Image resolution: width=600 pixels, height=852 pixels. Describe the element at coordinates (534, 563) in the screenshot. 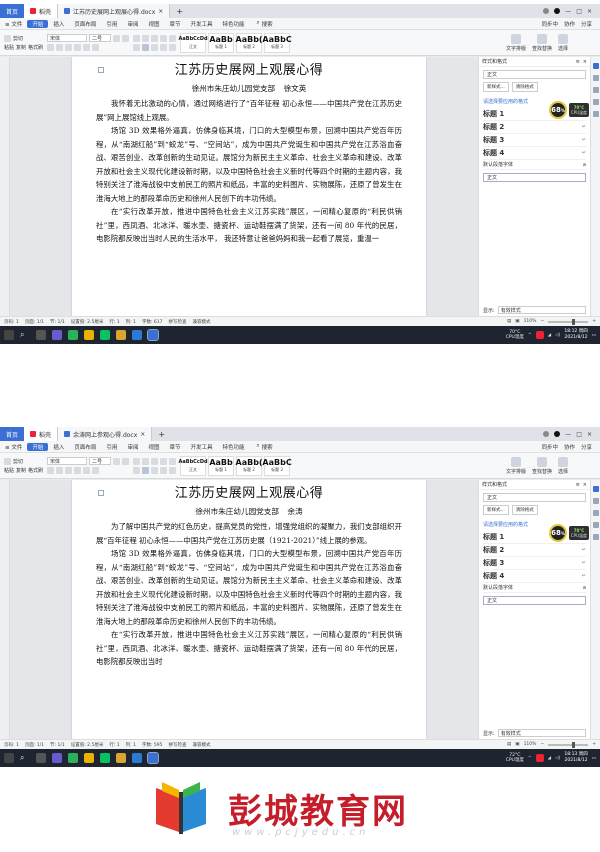

I see `heading-style-3: 标题 3 ↵` at that location.